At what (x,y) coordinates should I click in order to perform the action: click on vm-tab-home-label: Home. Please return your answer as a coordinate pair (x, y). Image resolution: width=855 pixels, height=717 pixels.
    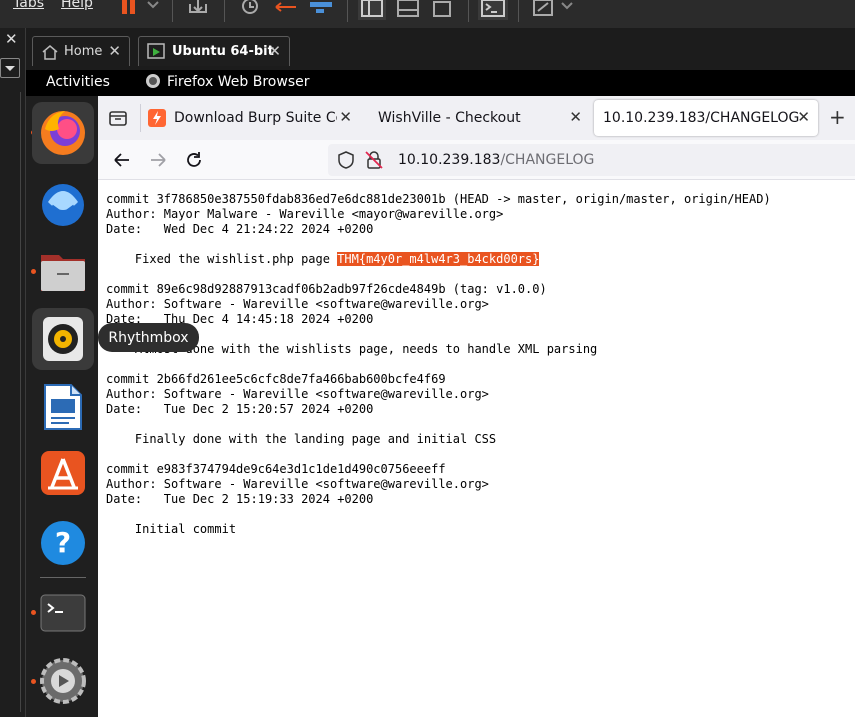
    Looking at the image, I should click on (83, 51).